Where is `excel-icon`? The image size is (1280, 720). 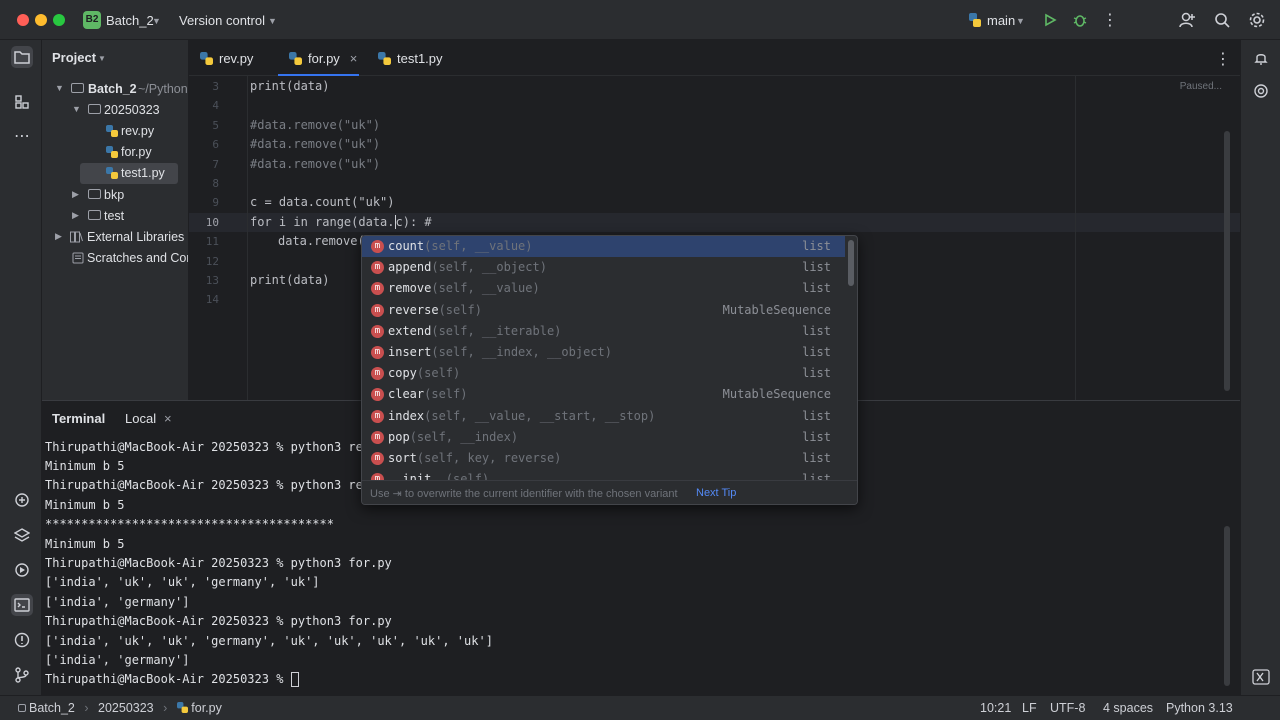
excel-icon is located at coordinates (1261, 677).